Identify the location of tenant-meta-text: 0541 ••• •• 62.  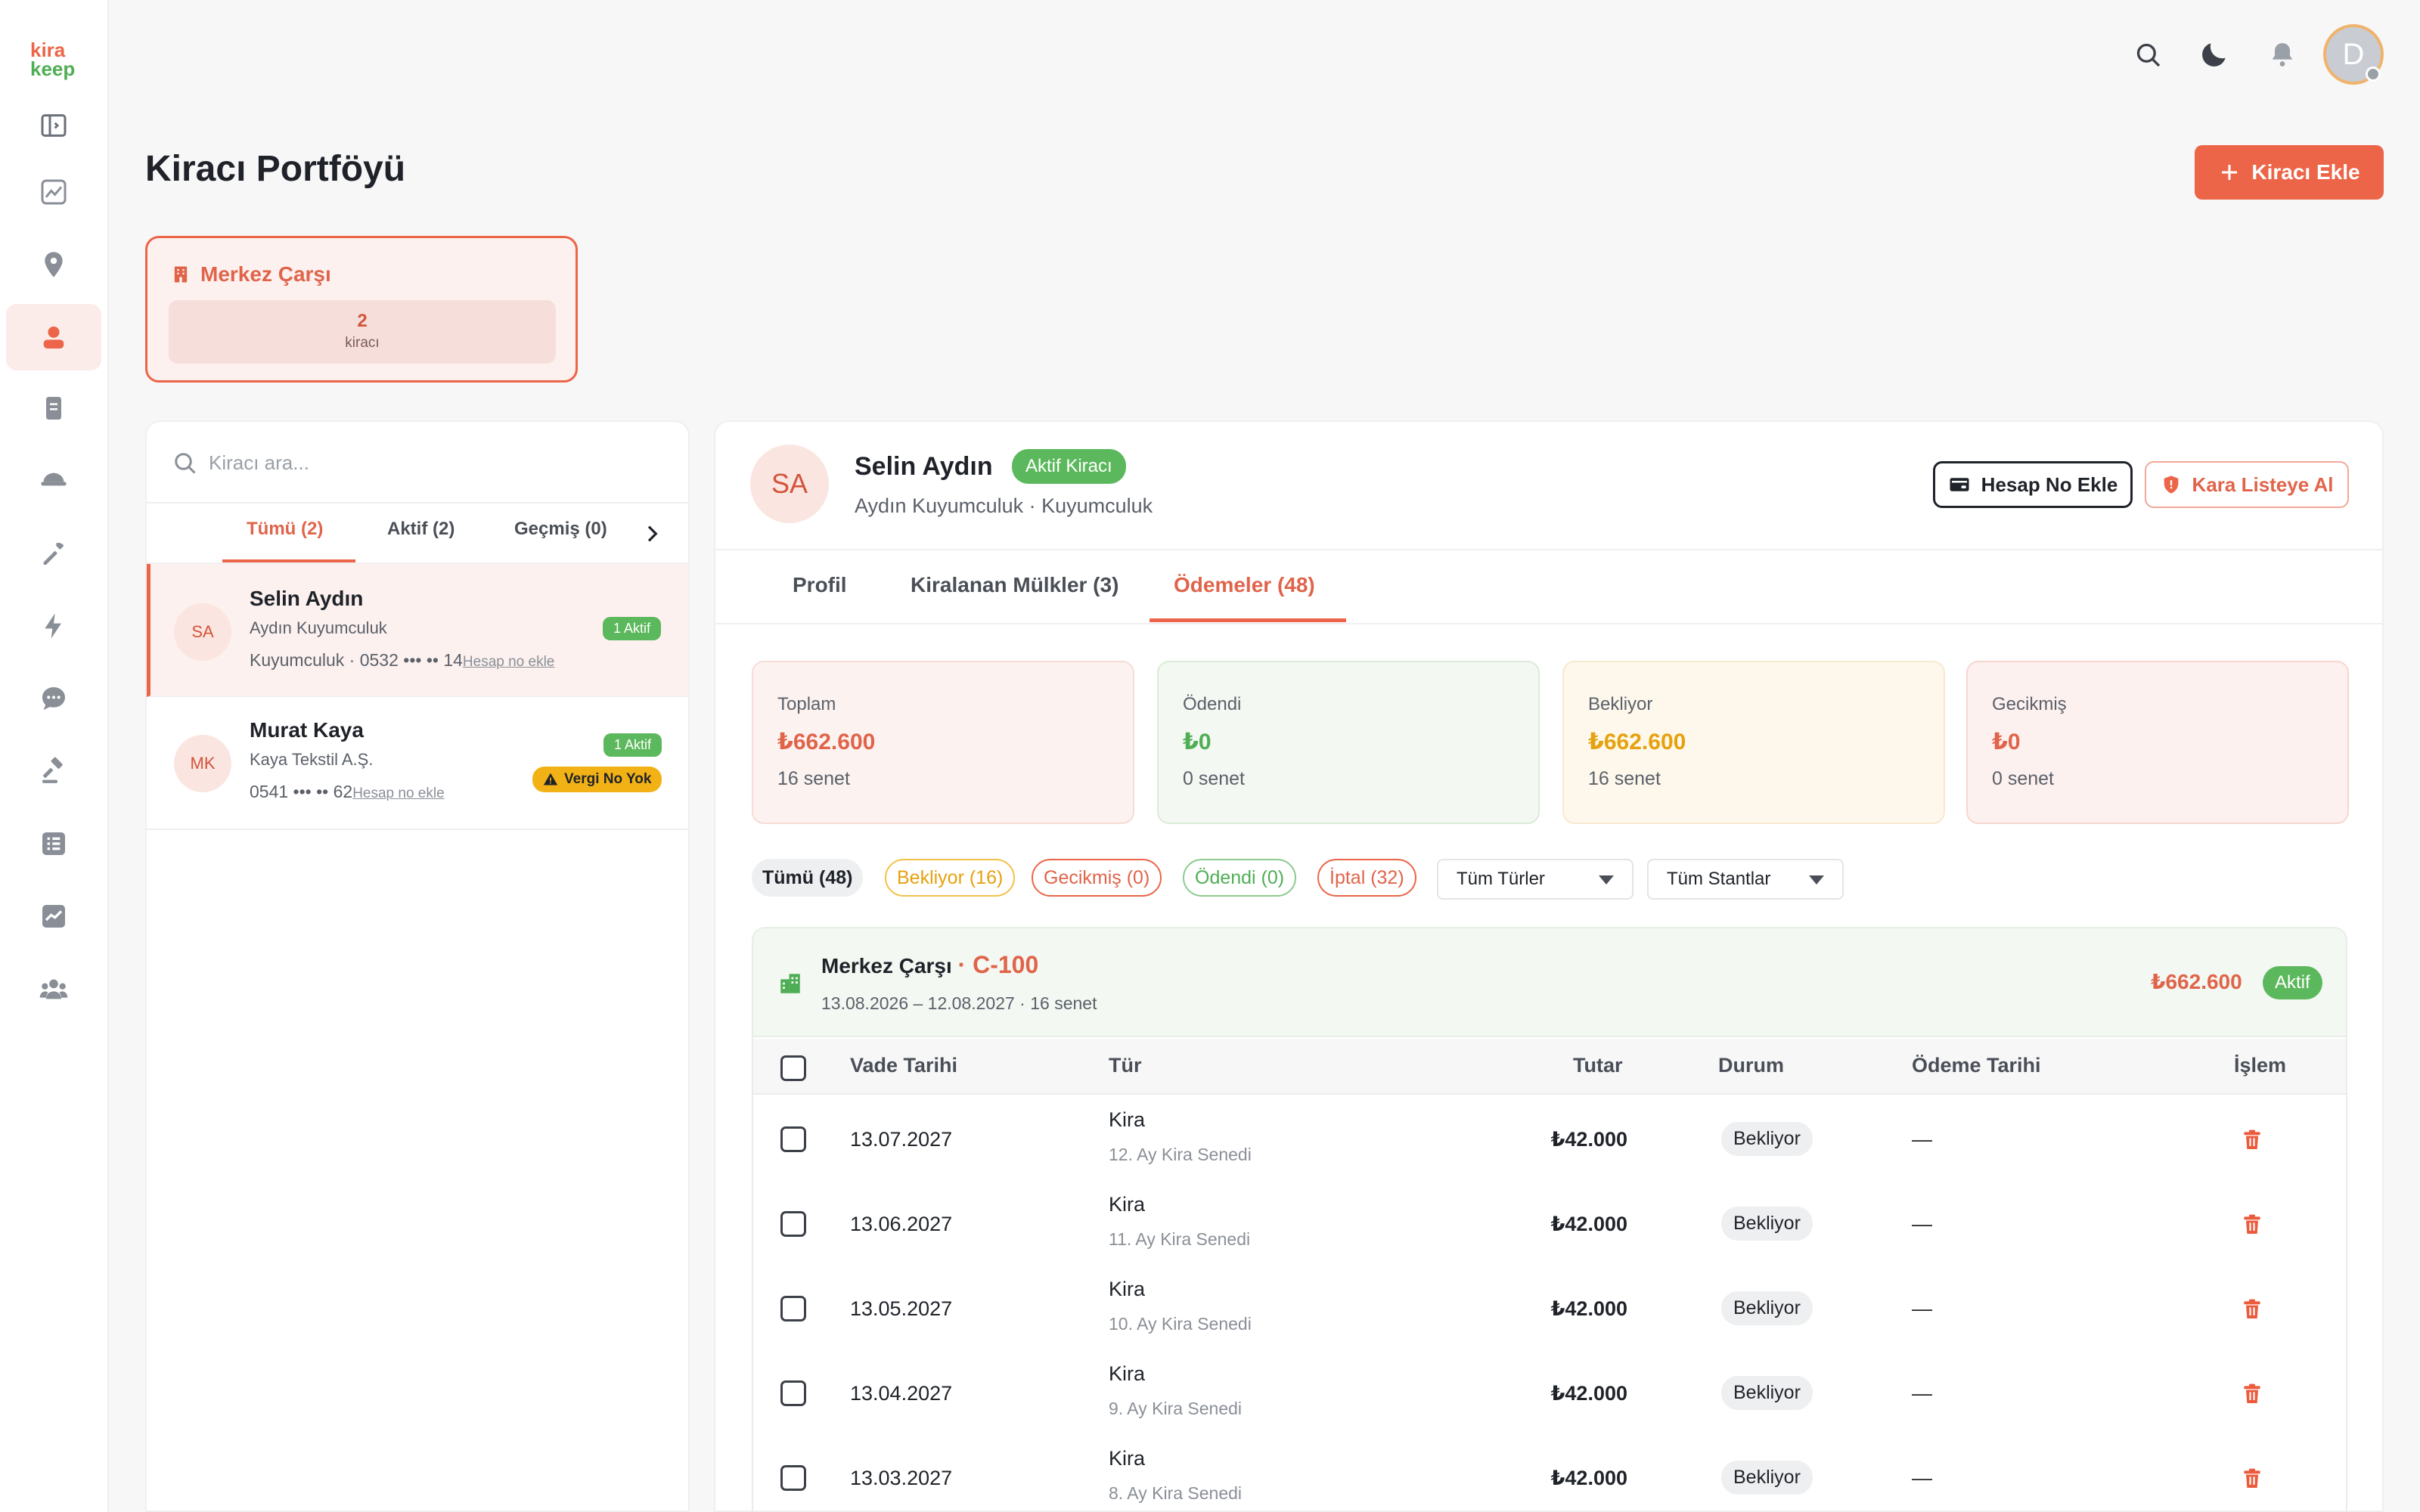
(301, 791).